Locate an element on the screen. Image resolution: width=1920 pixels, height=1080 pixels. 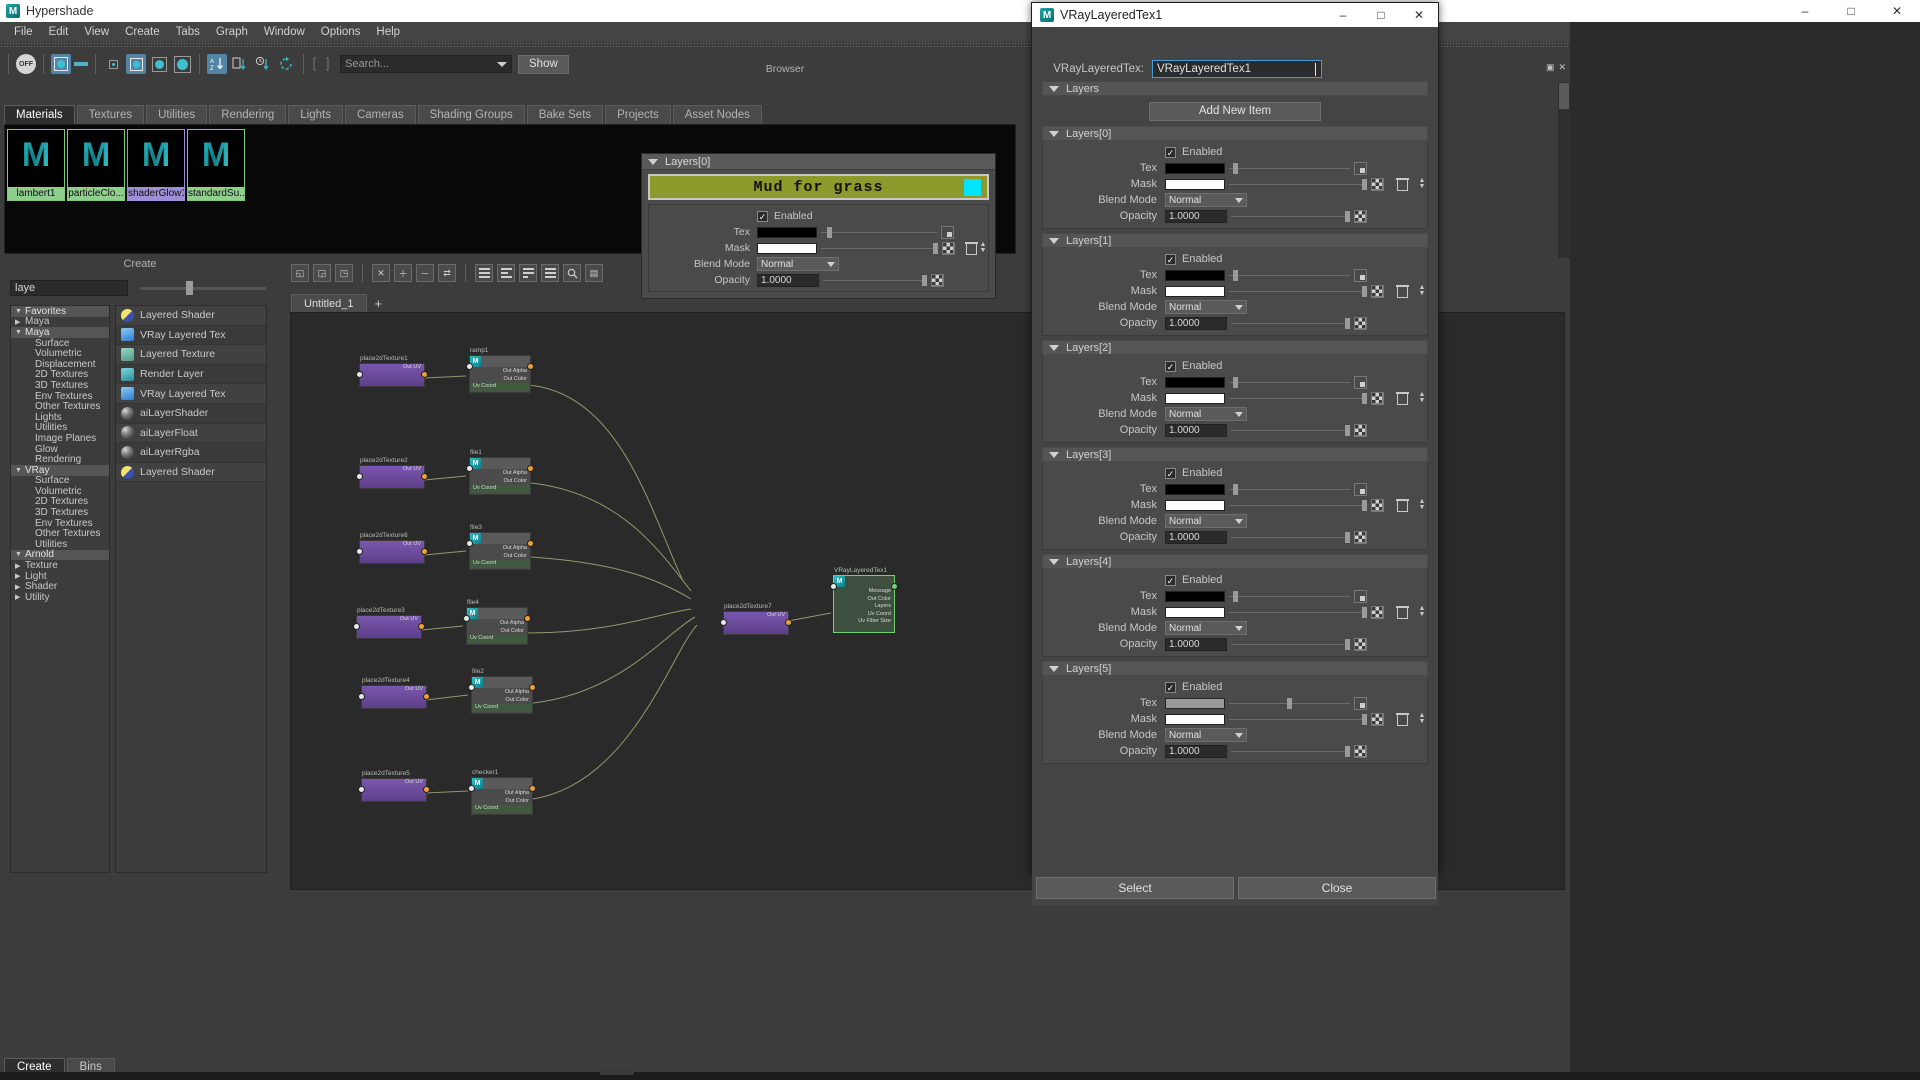
tab-textures: Textures is located at coordinates (110, 114).